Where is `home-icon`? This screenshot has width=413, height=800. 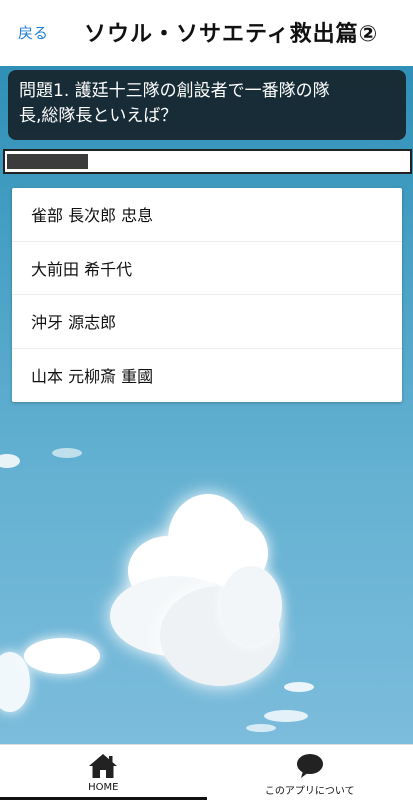
home-icon is located at coordinates (103, 766).